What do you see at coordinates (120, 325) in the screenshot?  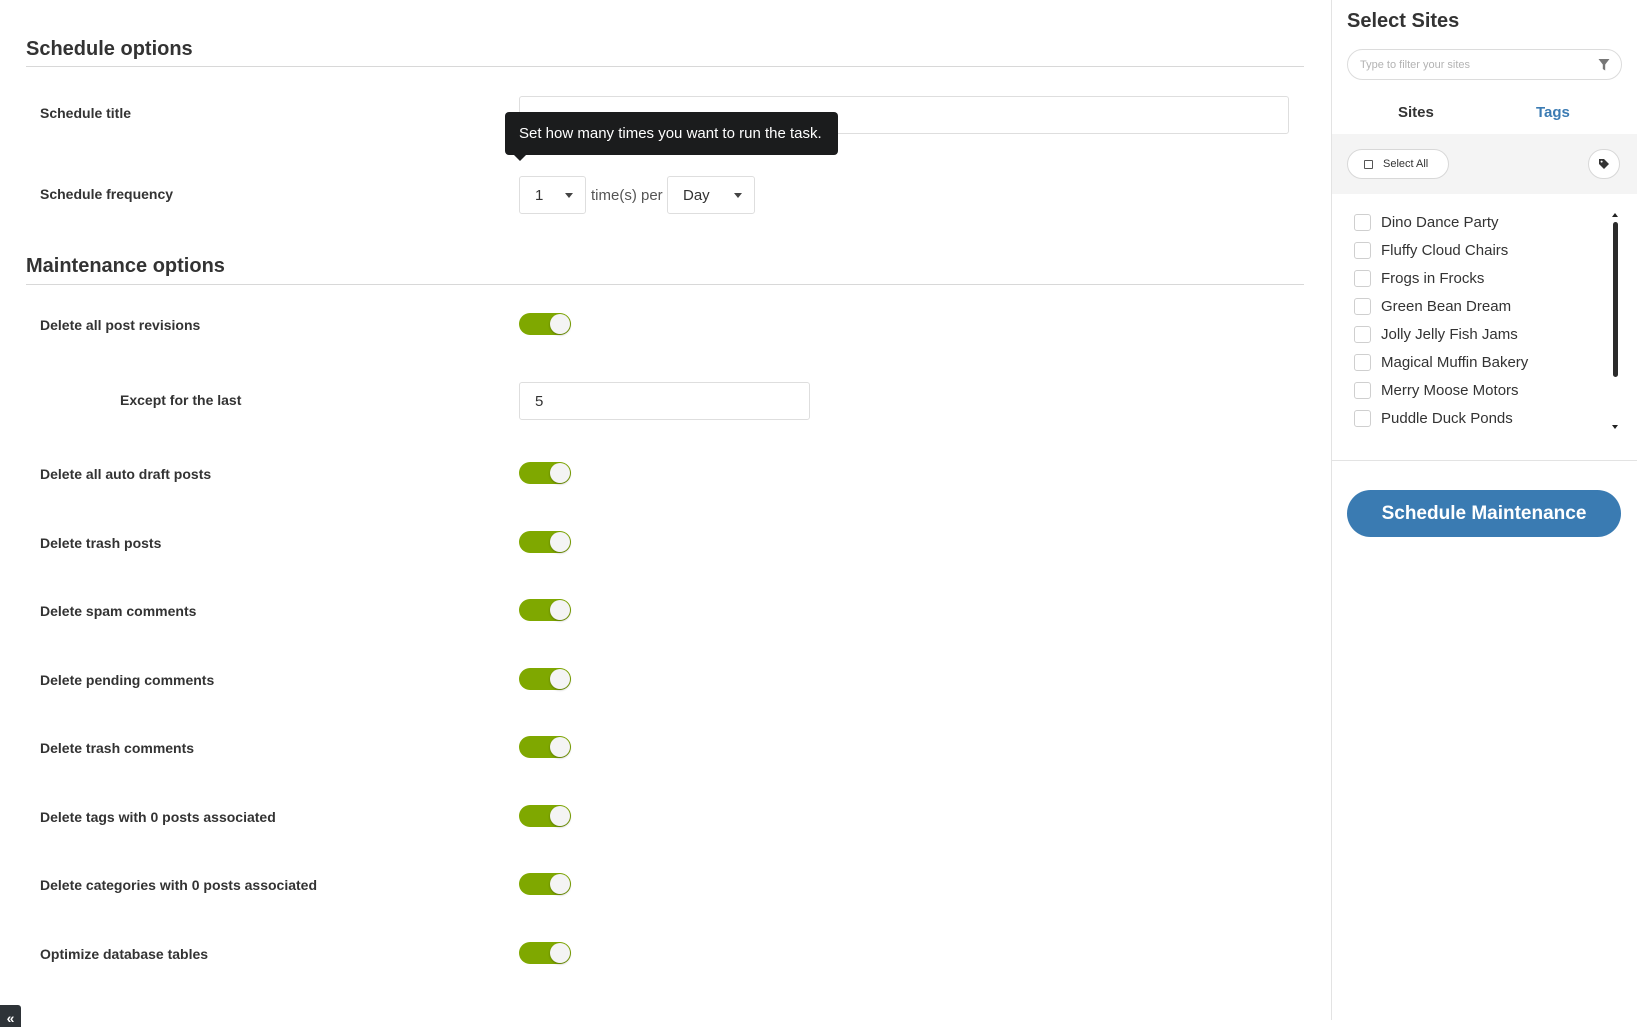 I see `option-label-delete-post-revisions: Delete all post revisions` at bounding box center [120, 325].